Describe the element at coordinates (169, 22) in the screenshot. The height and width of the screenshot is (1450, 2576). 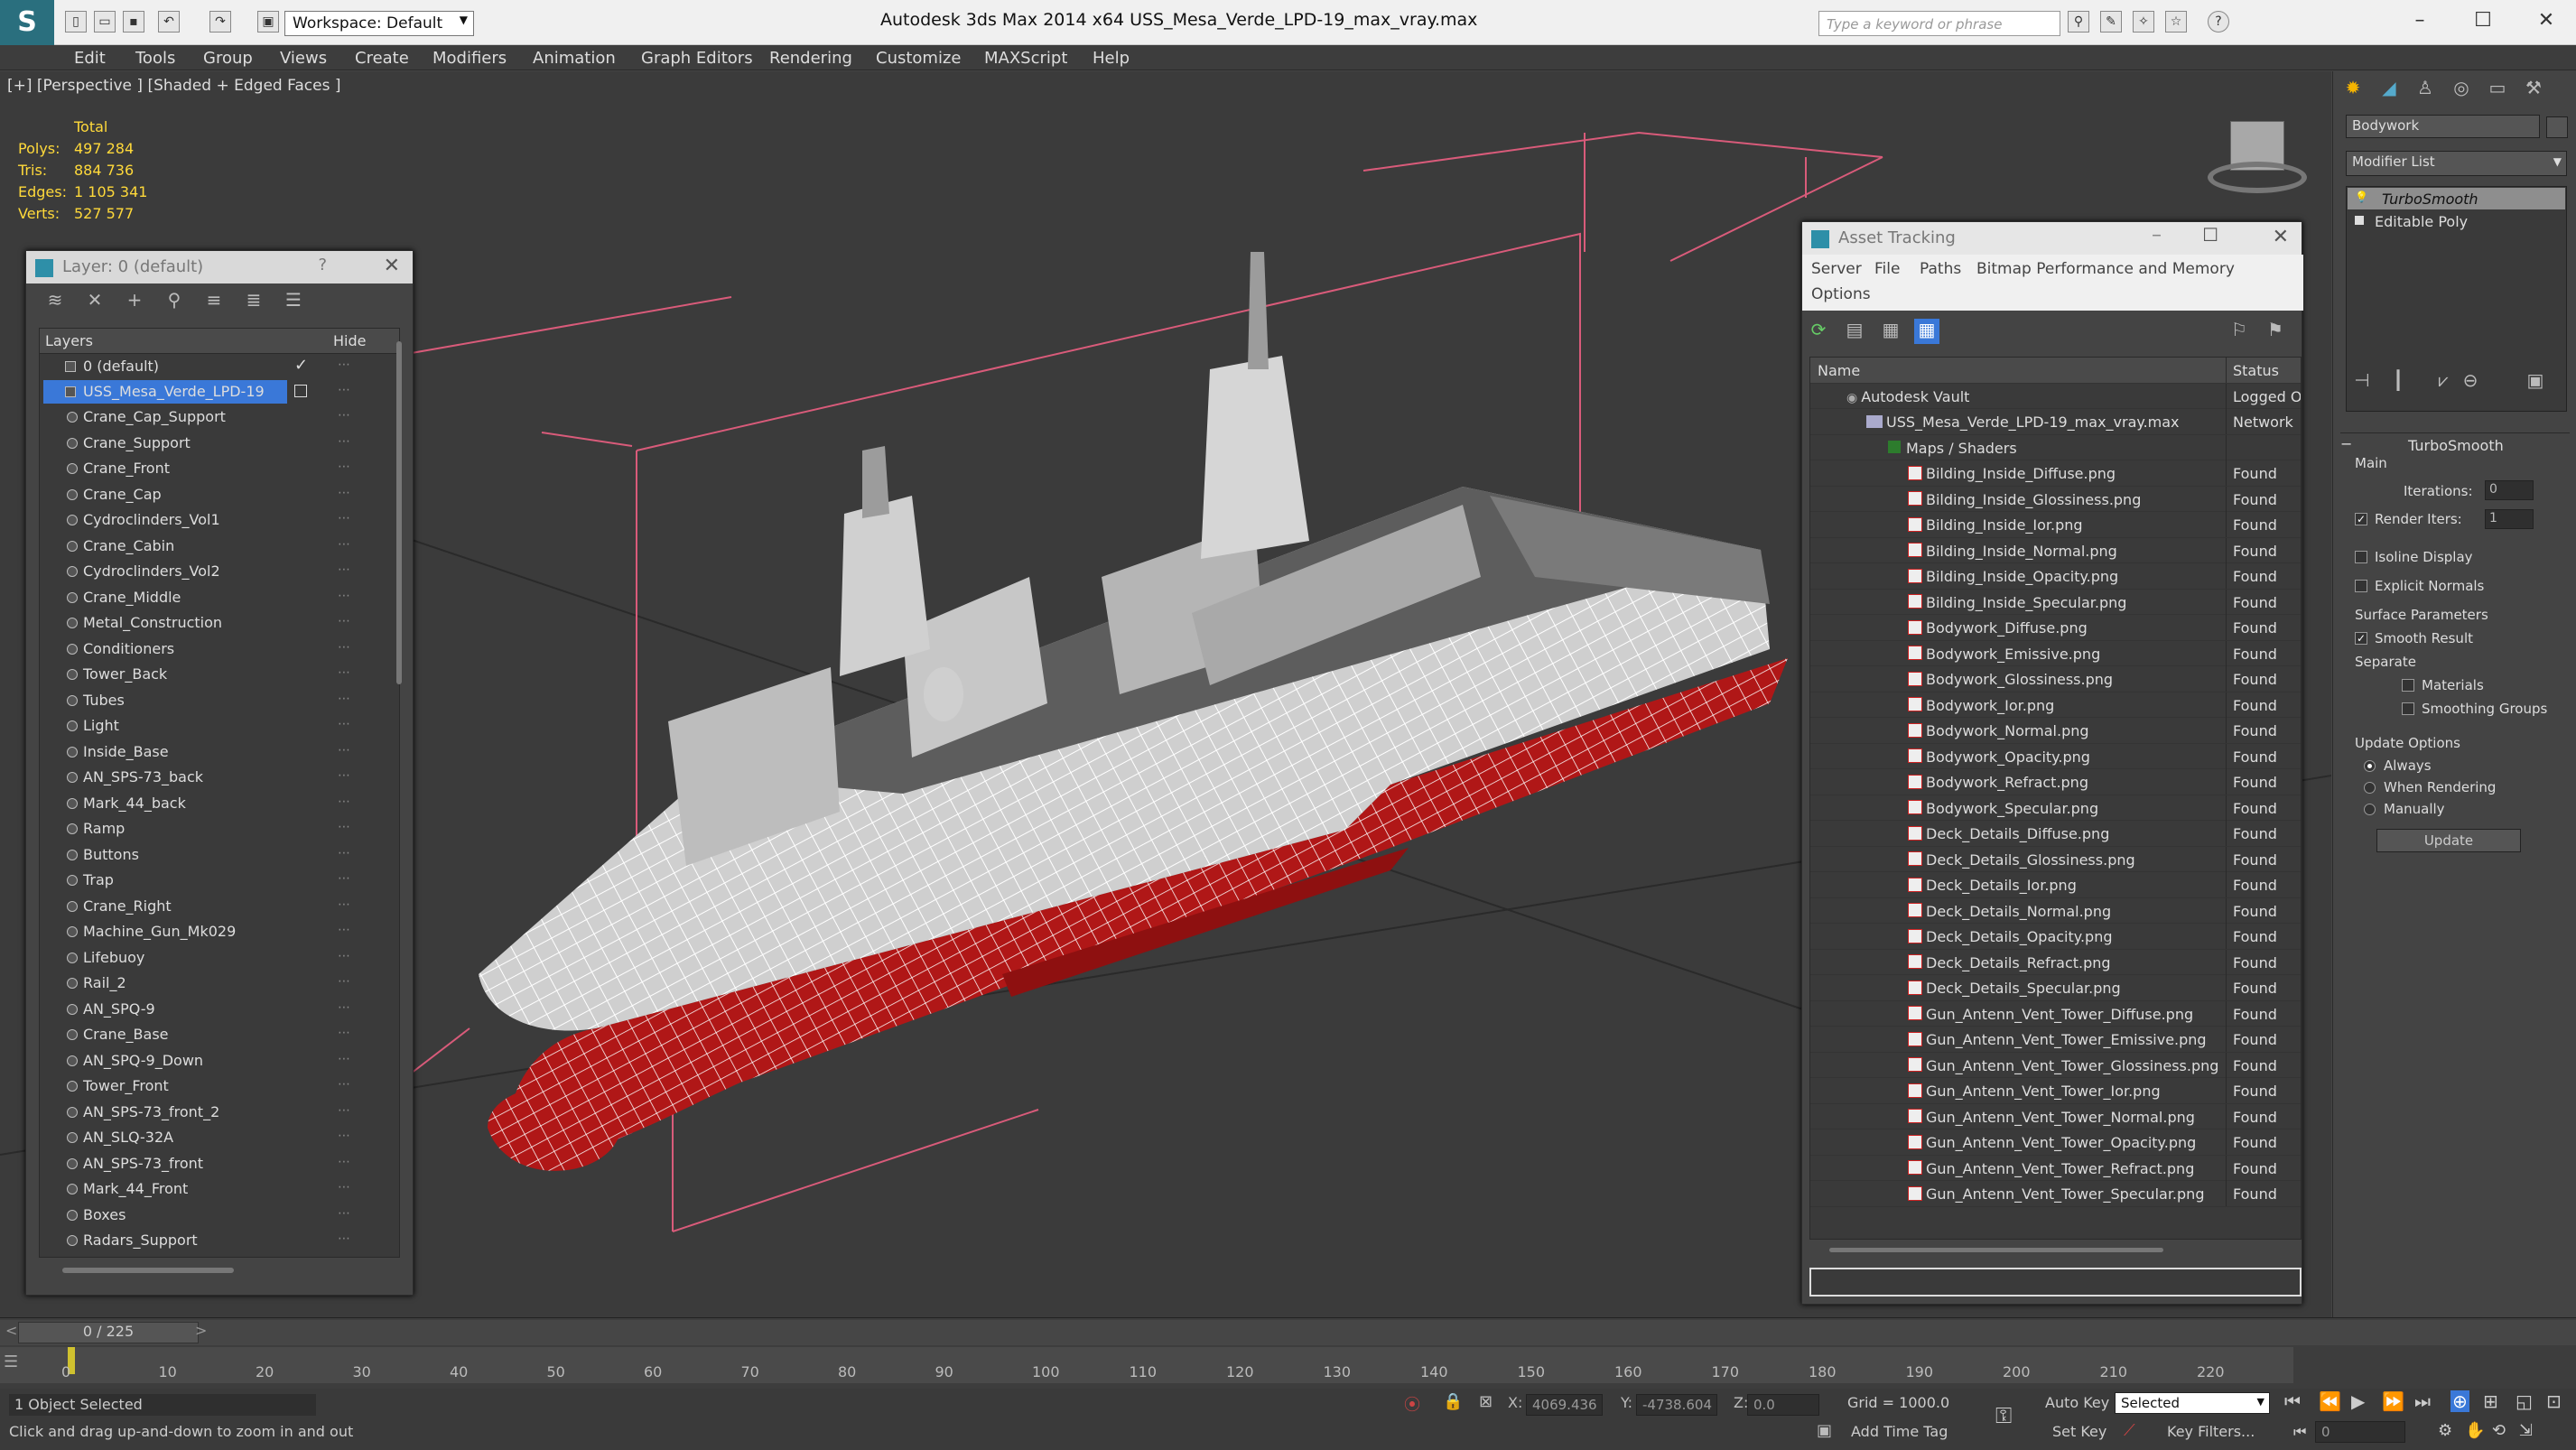
I see `undo-icon: ↶` at that location.